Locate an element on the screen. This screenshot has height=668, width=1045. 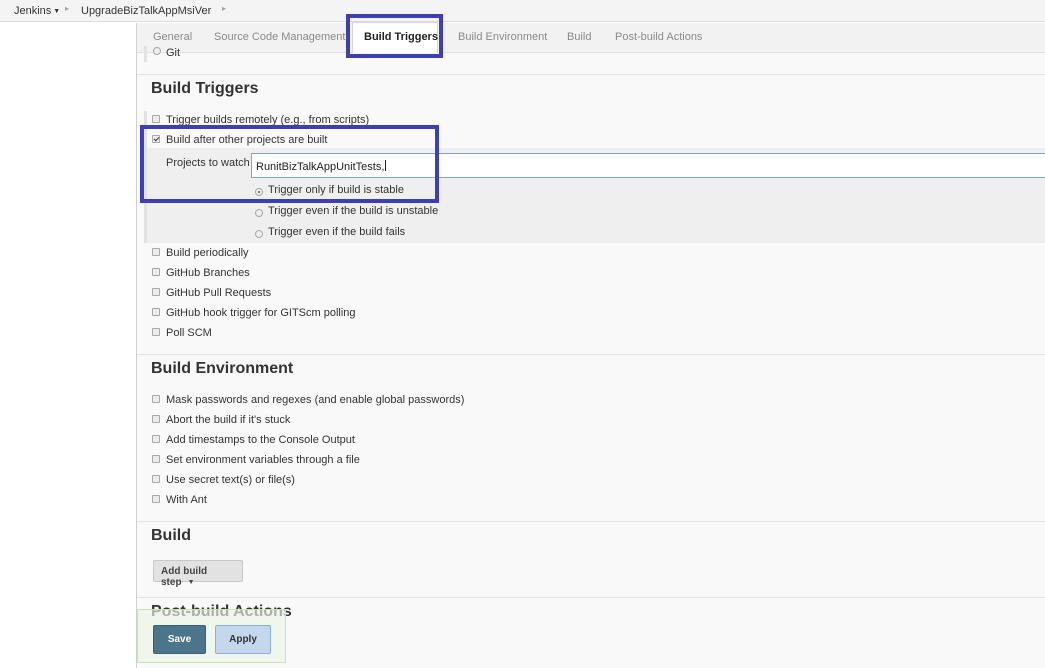
secret-text-label: Use secret text(s) or file(s) is located at coordinates (230, 480).